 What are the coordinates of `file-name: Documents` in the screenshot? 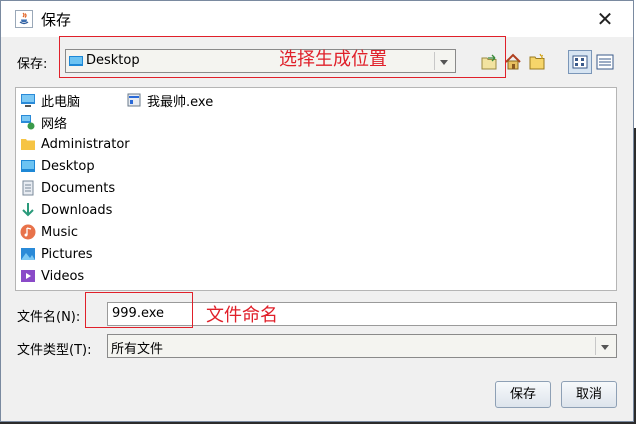 It's located at (78, 188).